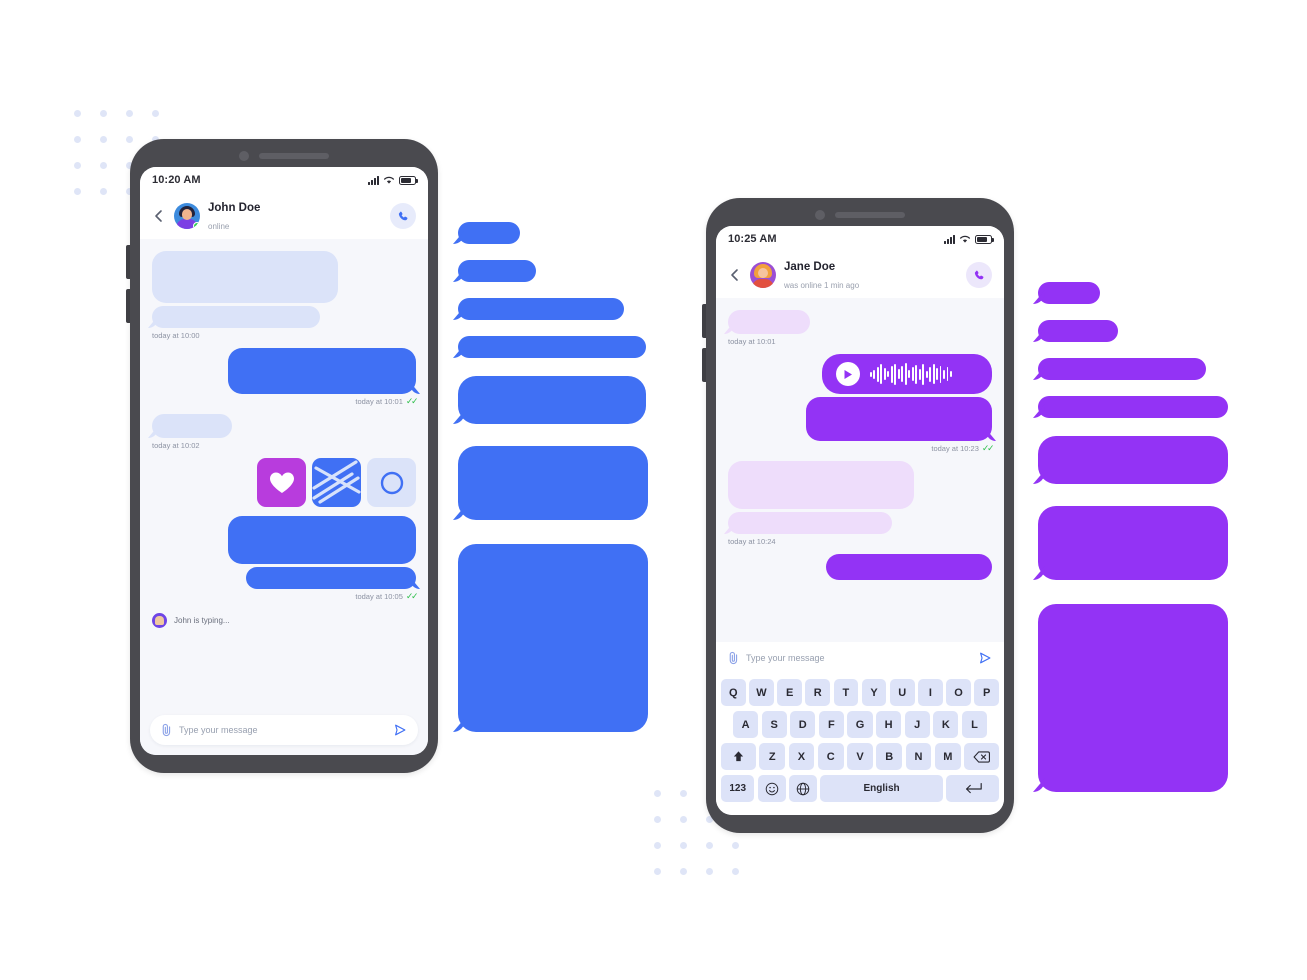 This screenshot has width=1307, height=980. I want to click on play-button, so click(848, 374).